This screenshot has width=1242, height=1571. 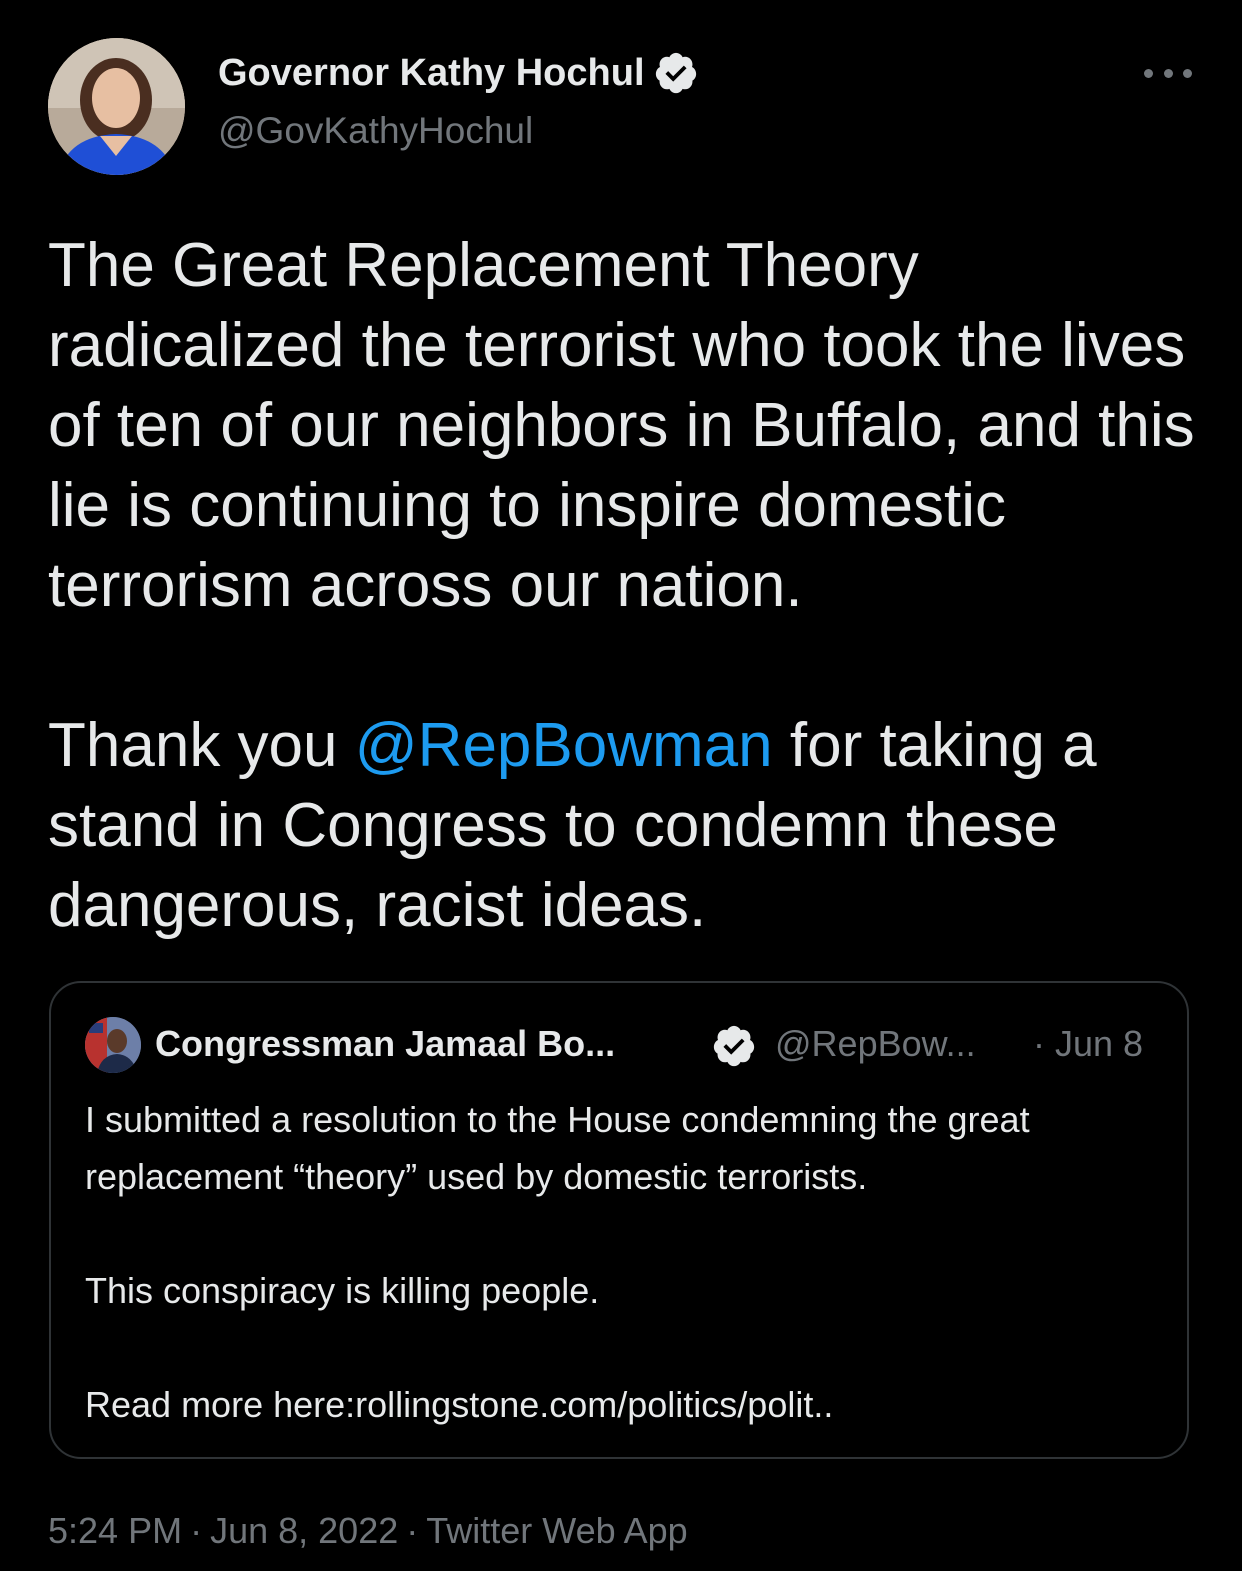 What do you see at coordinates (113, 1045) in the screenshot?
I see `quote-author-avatar` at bounding box center [113, 1045].